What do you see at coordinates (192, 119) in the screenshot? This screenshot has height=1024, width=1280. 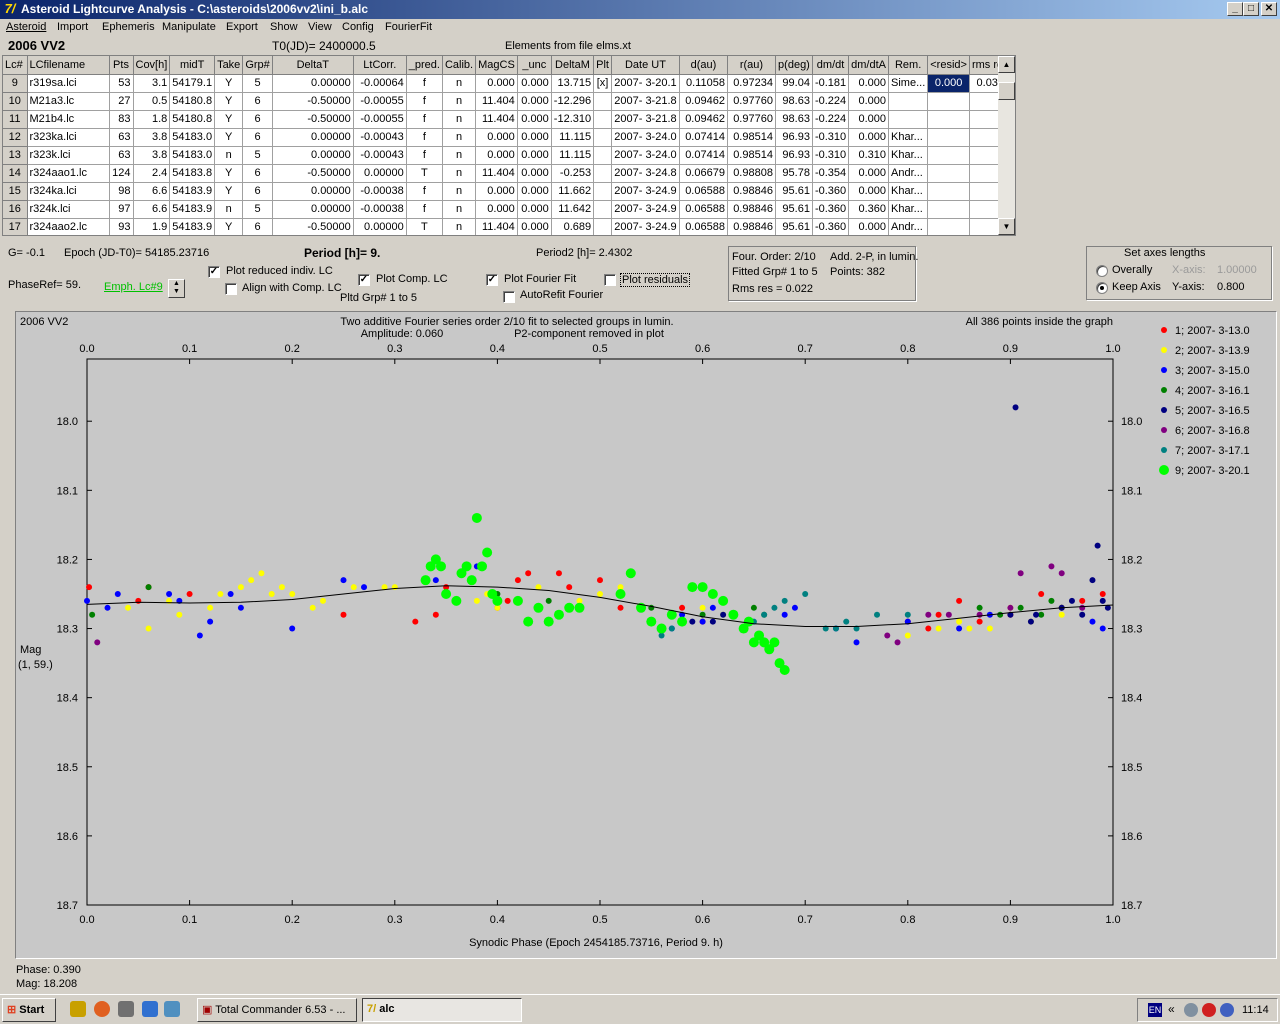 I see `table-cell: 54180.8` at bounding box center [192, 119].